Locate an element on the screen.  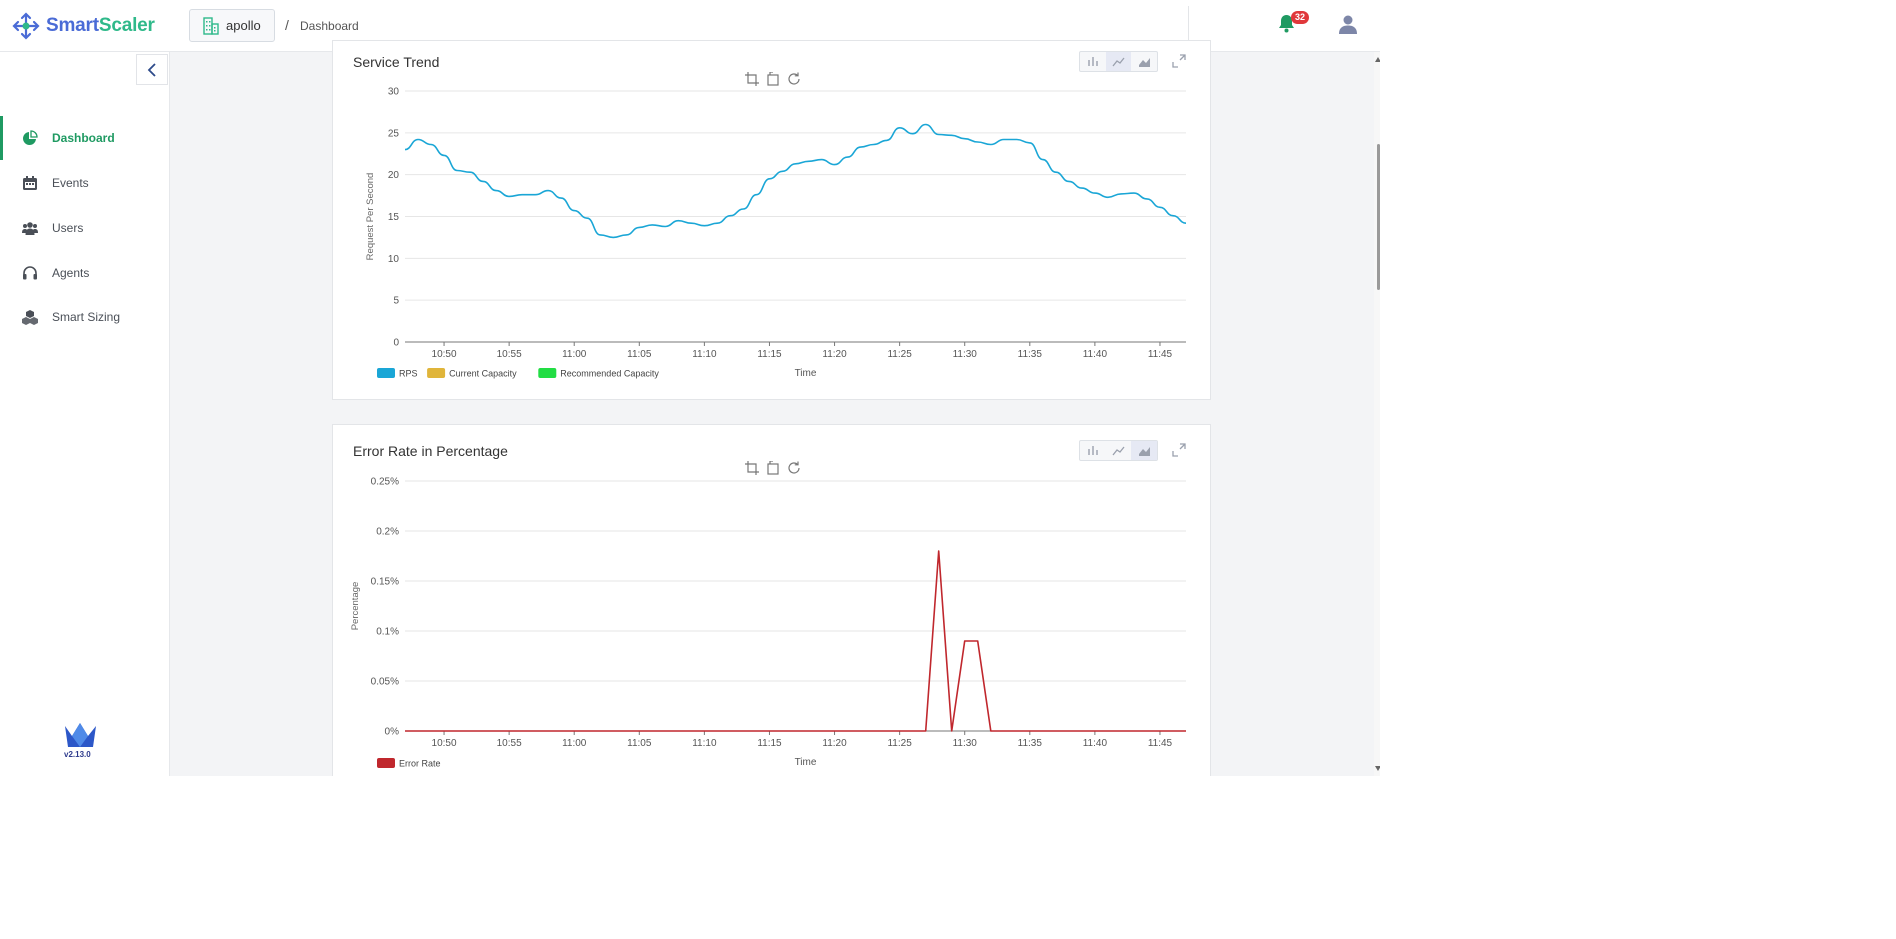
y-tick-label: 30 is located at coordinates (394, 92).